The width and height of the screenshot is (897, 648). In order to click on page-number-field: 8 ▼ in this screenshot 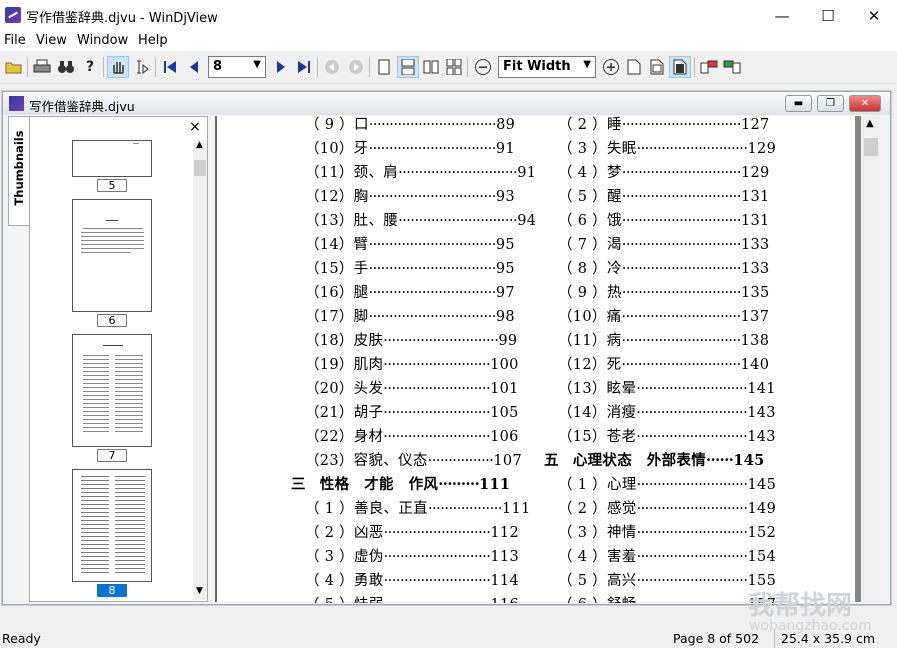, I will do `click(237, 67)`.